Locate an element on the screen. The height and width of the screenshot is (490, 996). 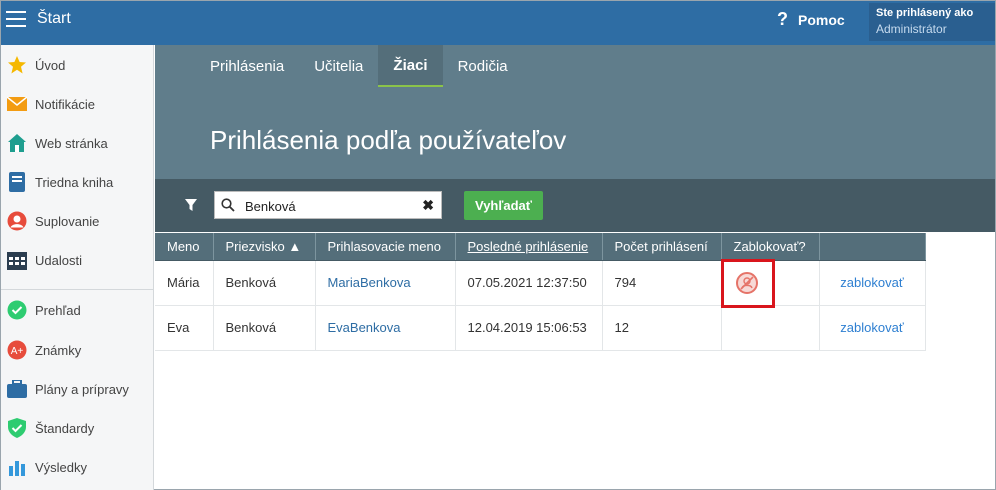
sidebar-item-udalosti: Udalosti is located at coordinates (77, 260).